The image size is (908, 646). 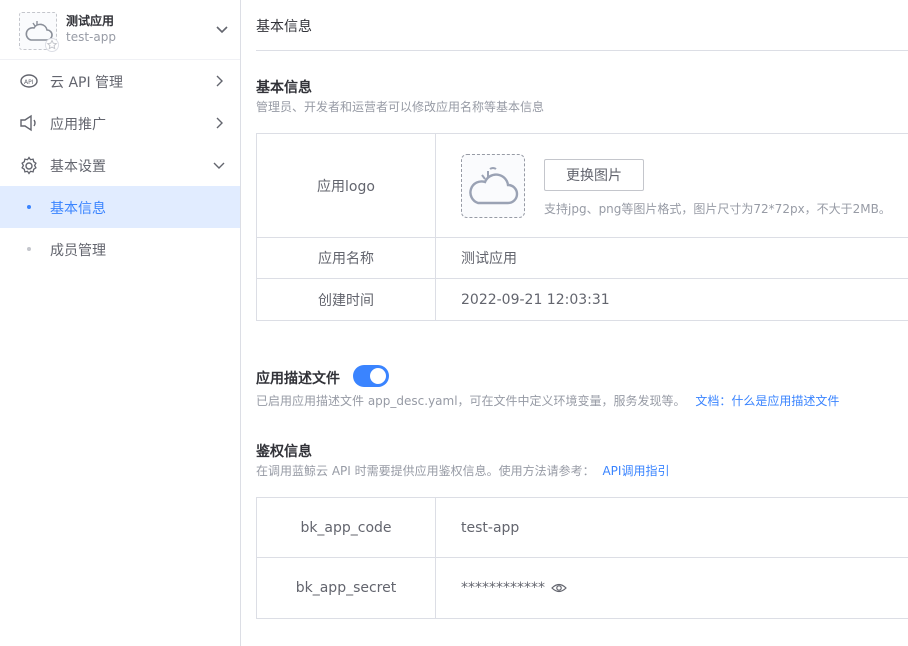 I want to click on auth-title: 鉴权信息, so click(x=284, y=452).